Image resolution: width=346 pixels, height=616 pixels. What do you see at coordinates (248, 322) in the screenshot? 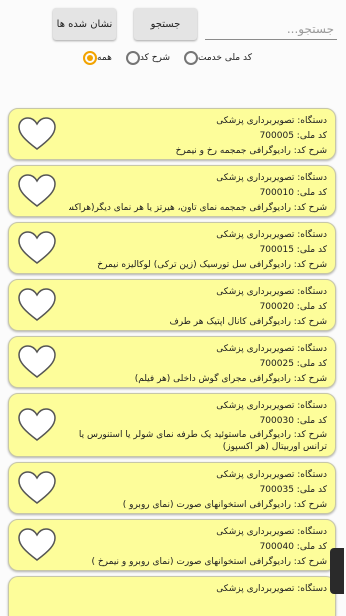
I see `code-description: شرح کد: رادیوگرافی کانال اپتیک هر طرف` at bounding box center [248, 322].